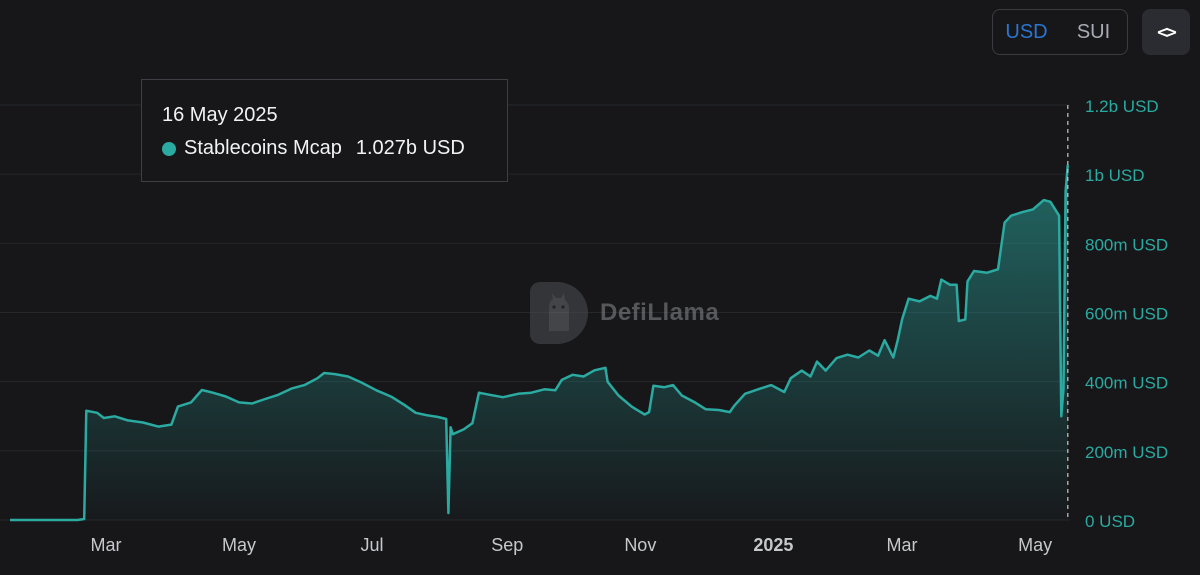 The height and width of the screenshot is (575, 1200). Describe the element at coordinates (169, 148) in the screenshot. I see `series-color-dot` at that location.